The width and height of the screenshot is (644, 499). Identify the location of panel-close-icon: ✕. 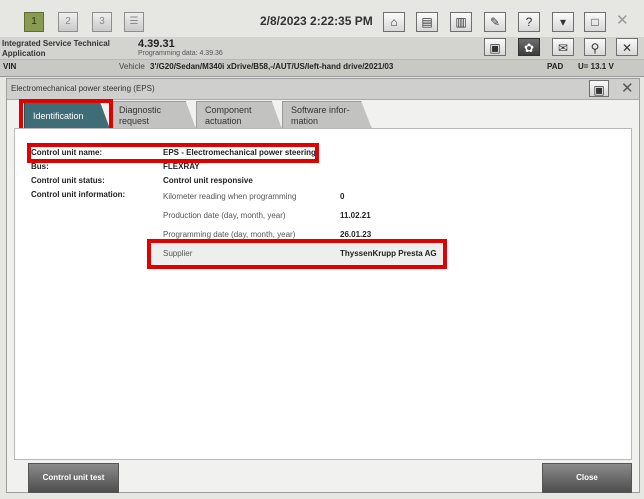
(627, 88).